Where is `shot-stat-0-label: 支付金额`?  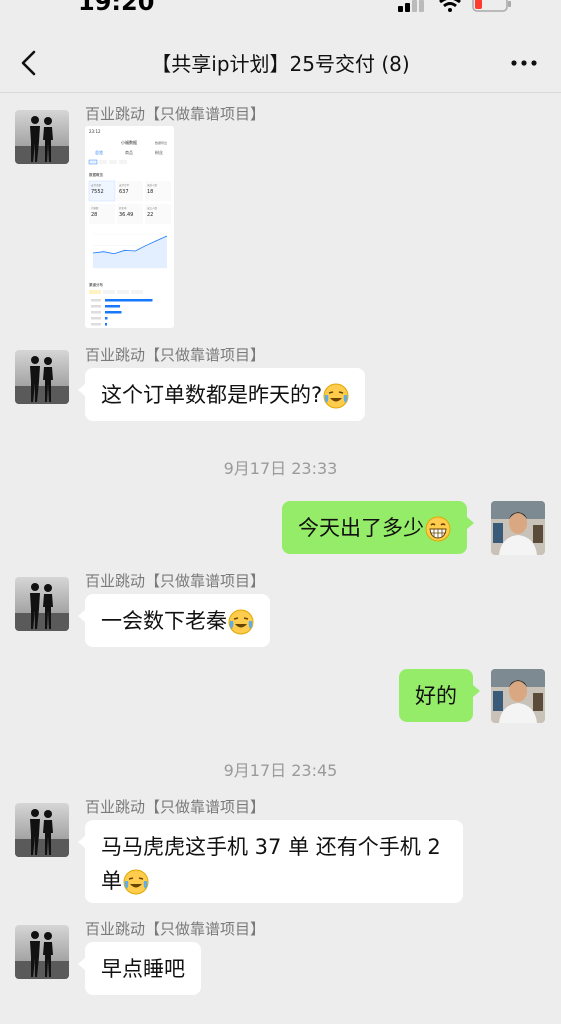
shot-stat-0-label: 支付金额 is located at coordinates (96, 185).